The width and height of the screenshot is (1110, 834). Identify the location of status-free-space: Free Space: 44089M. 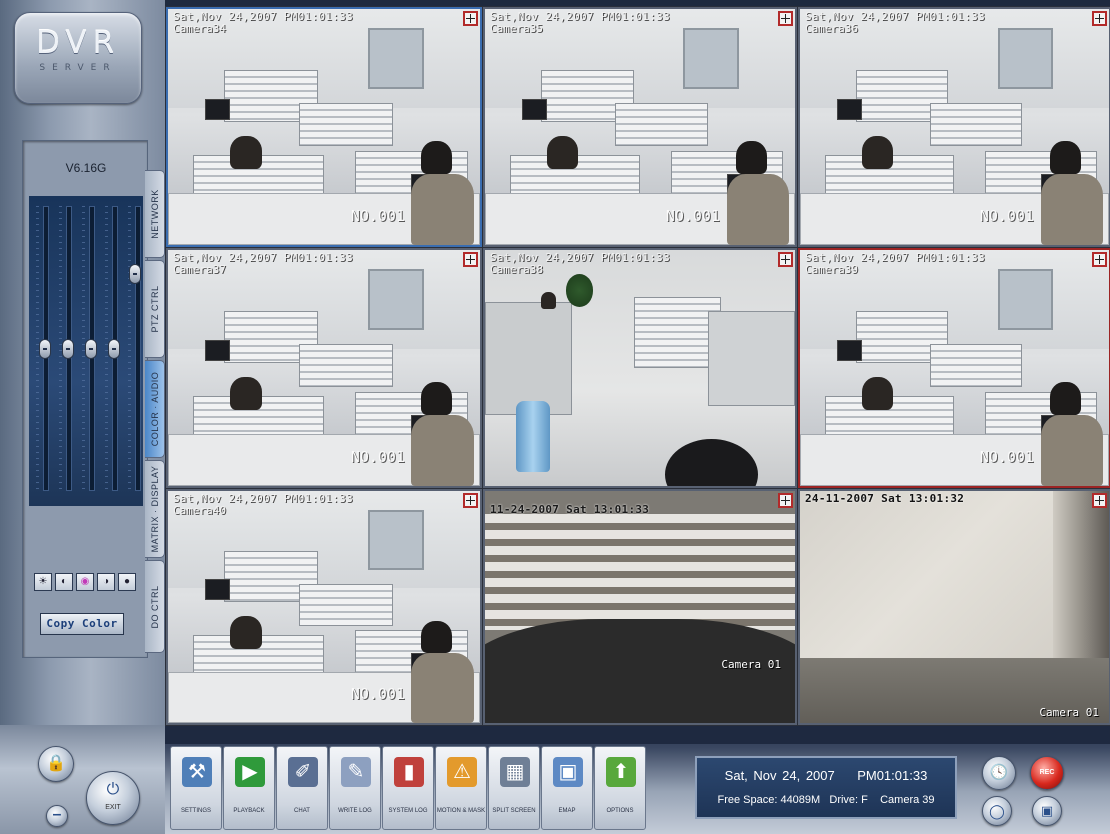
(769, 800).